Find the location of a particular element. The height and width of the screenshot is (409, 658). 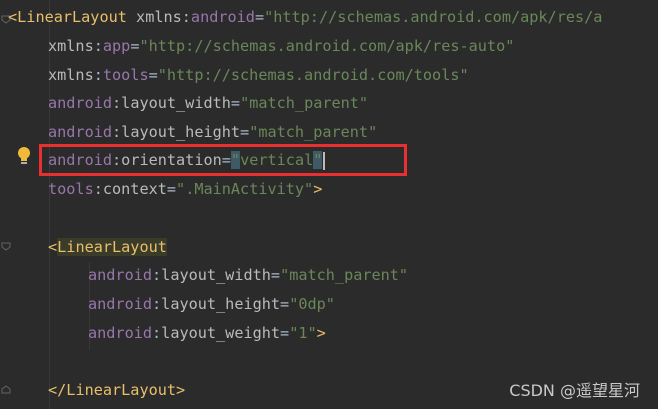

attr-name: layout_weight is located at coordinates (221, 333).